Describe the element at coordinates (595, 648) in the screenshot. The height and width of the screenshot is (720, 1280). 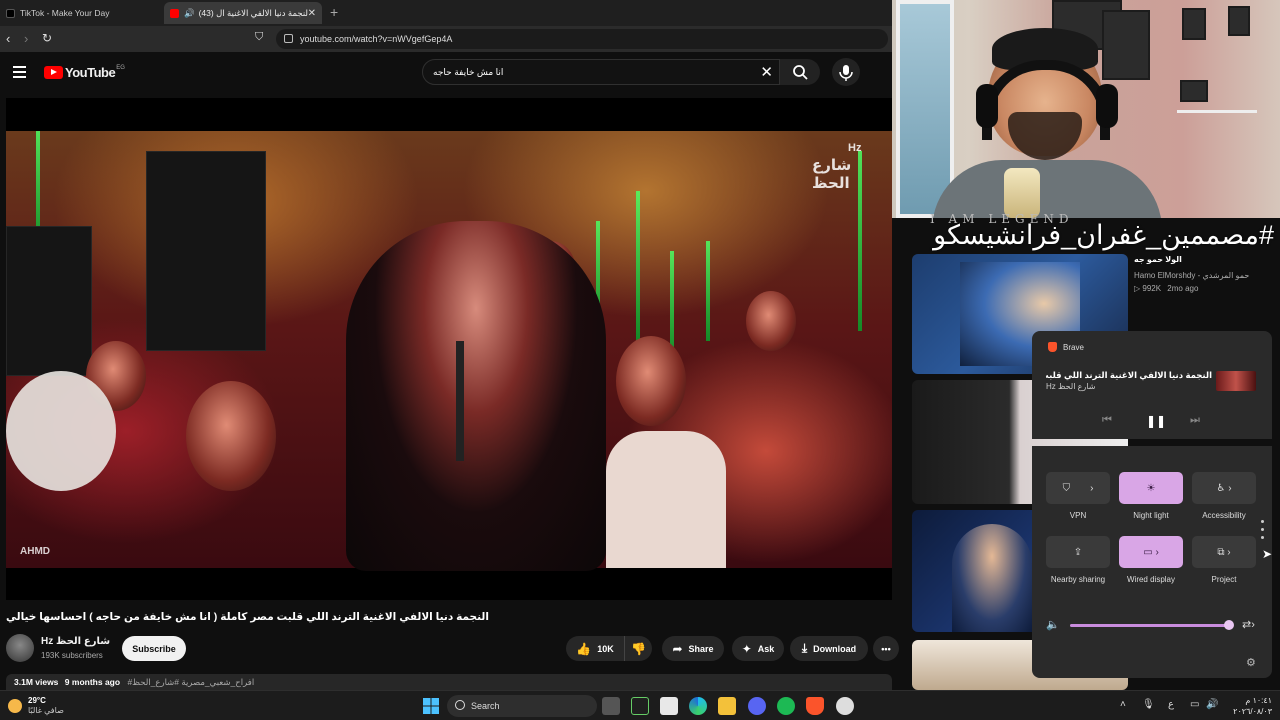
I see `like-button: 👍 10K` at that location.